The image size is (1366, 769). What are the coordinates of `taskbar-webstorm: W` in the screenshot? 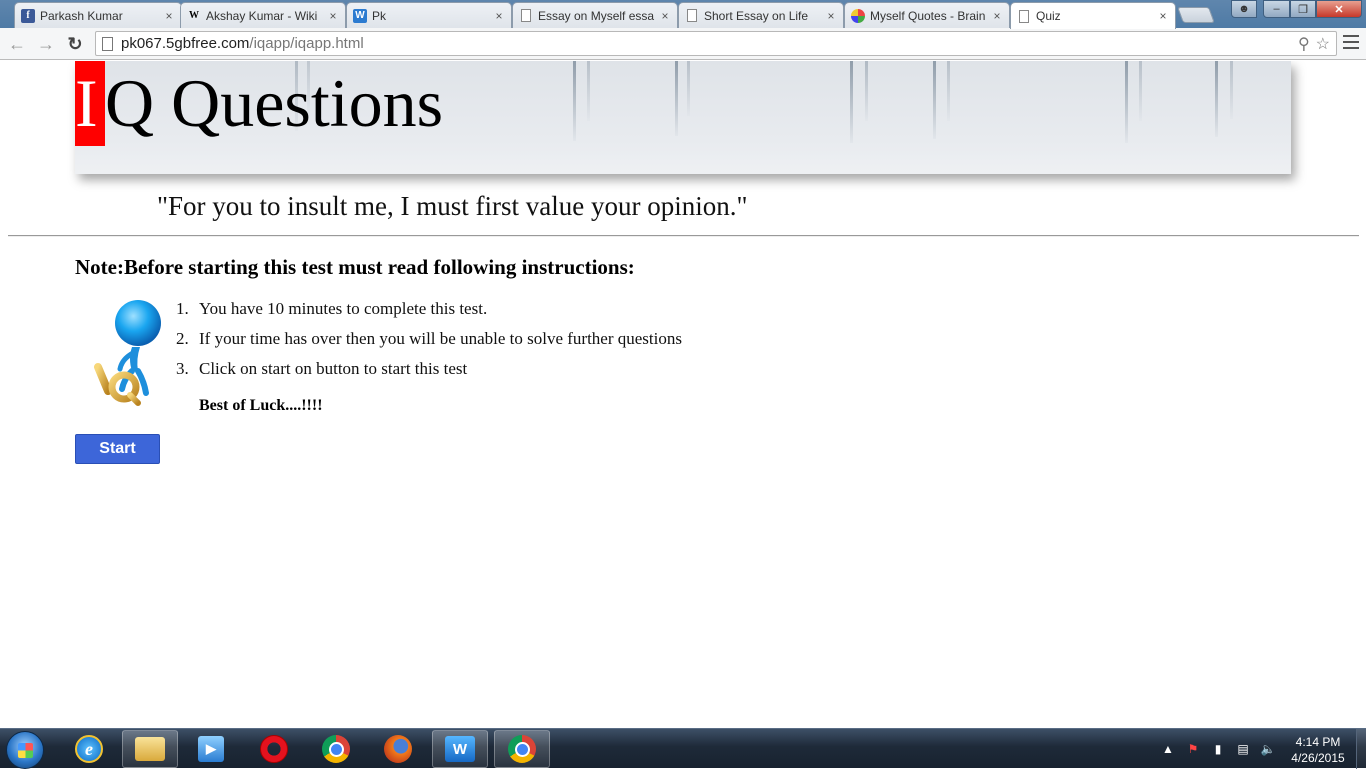 It's located at (460, 749).